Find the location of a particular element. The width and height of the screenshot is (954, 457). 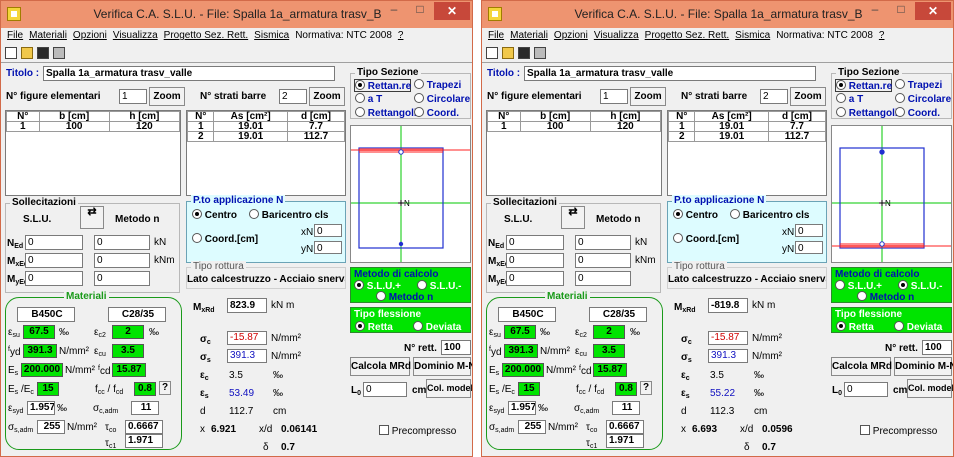

fcd-value: 15.87 is located at coordinates (610, 370).